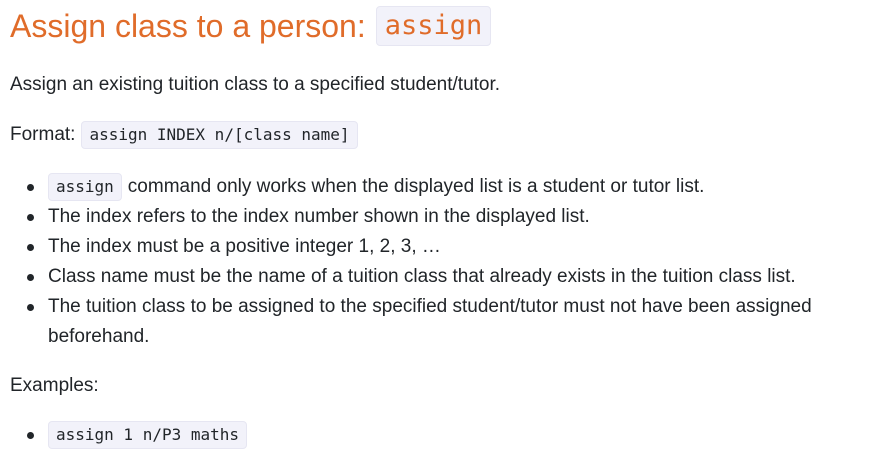 This screenshot has width=884, height=475. Describe the element at coordinates (43, 134) in the screenshot. I see `format-label: Format:` at that location.